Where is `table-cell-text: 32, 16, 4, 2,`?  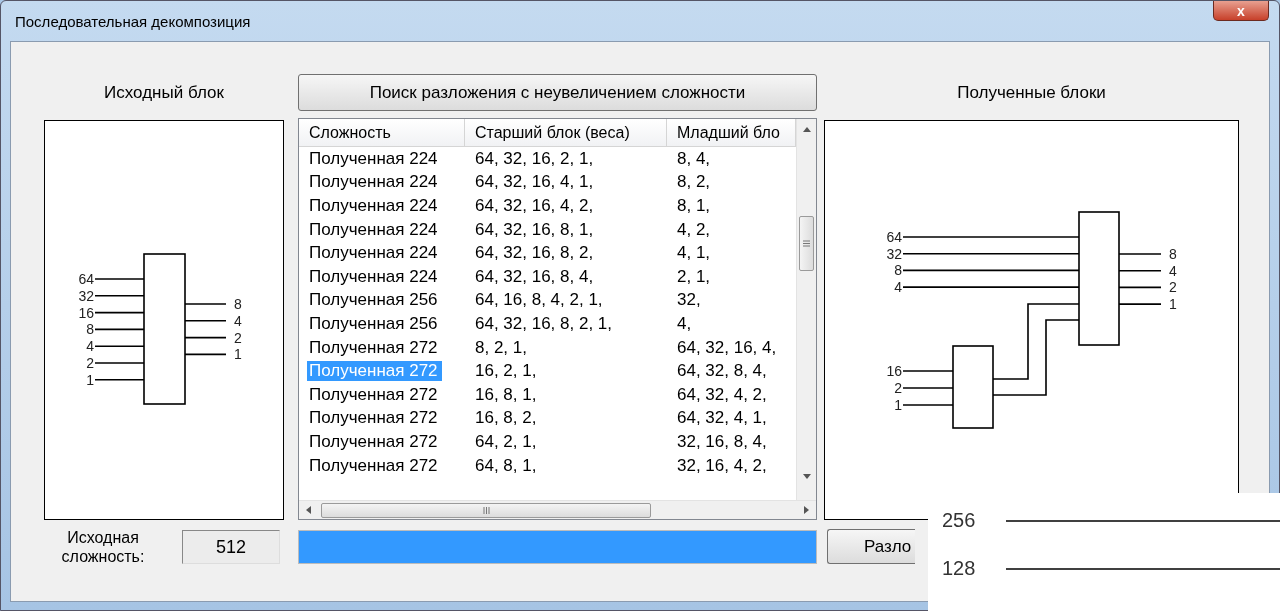
table-cell-text: 32, 16, 4, 2, is located at coordinates (722, 465).